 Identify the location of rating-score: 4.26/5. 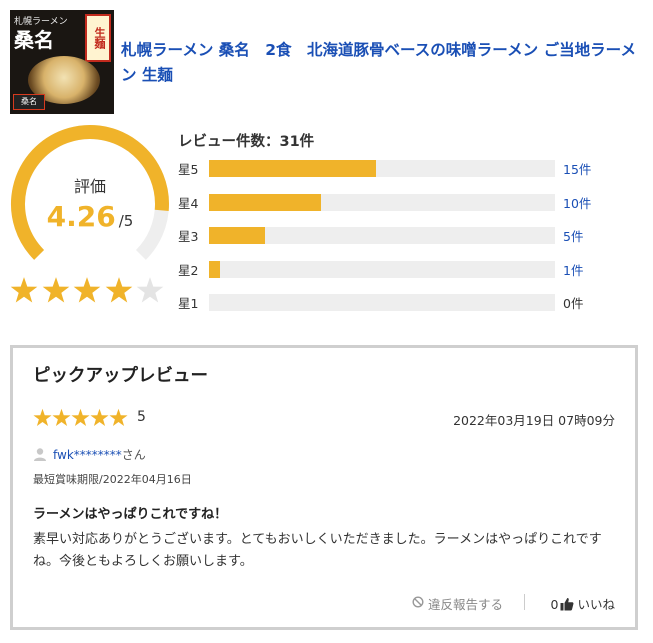
(90, 216).